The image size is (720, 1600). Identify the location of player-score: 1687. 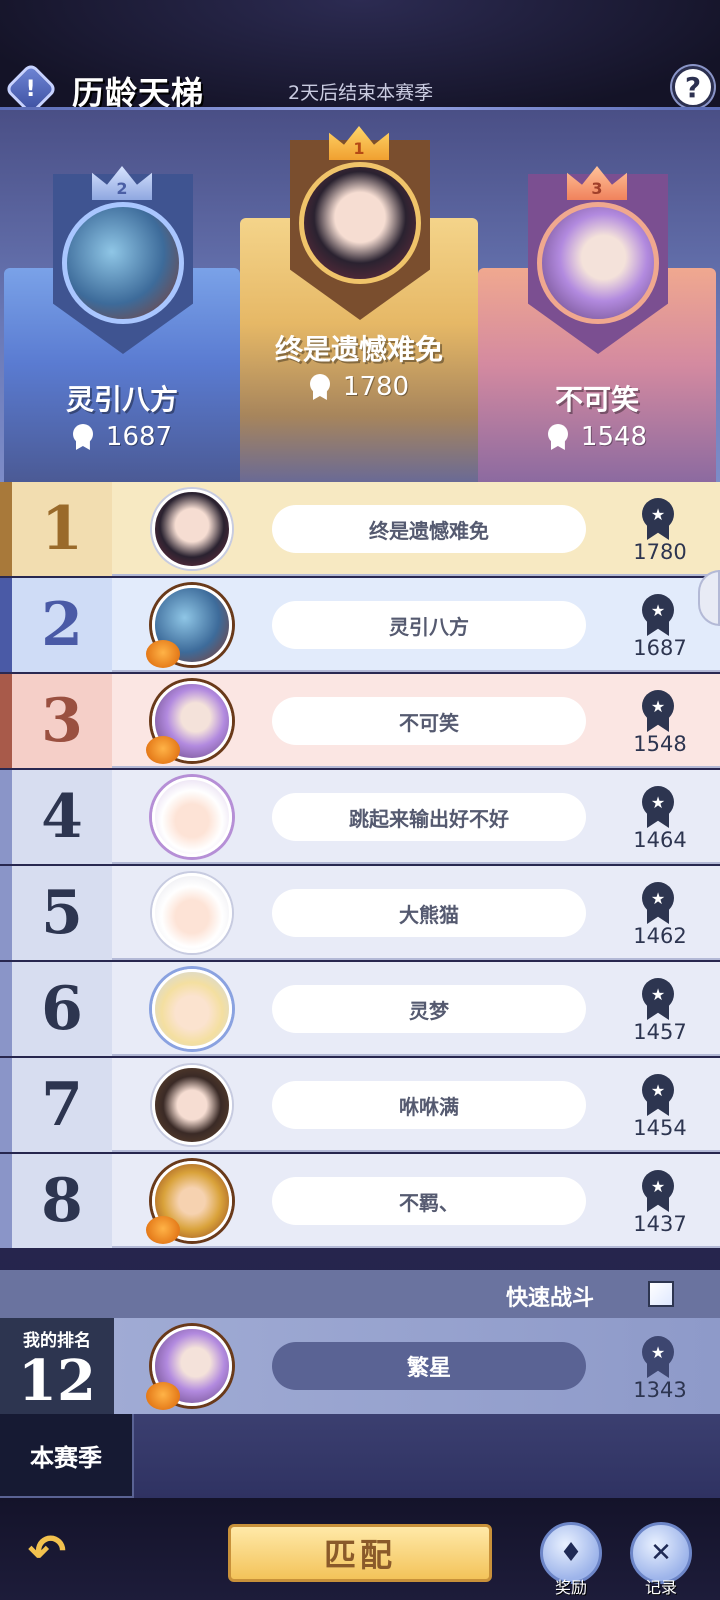
(660, 648).